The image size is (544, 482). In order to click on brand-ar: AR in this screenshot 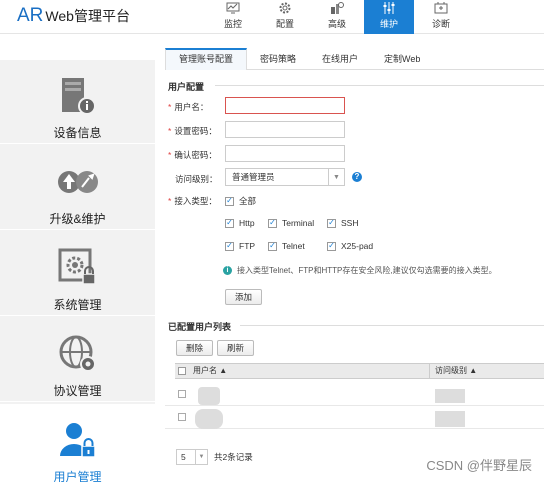, I will do `click(30, 15)`.